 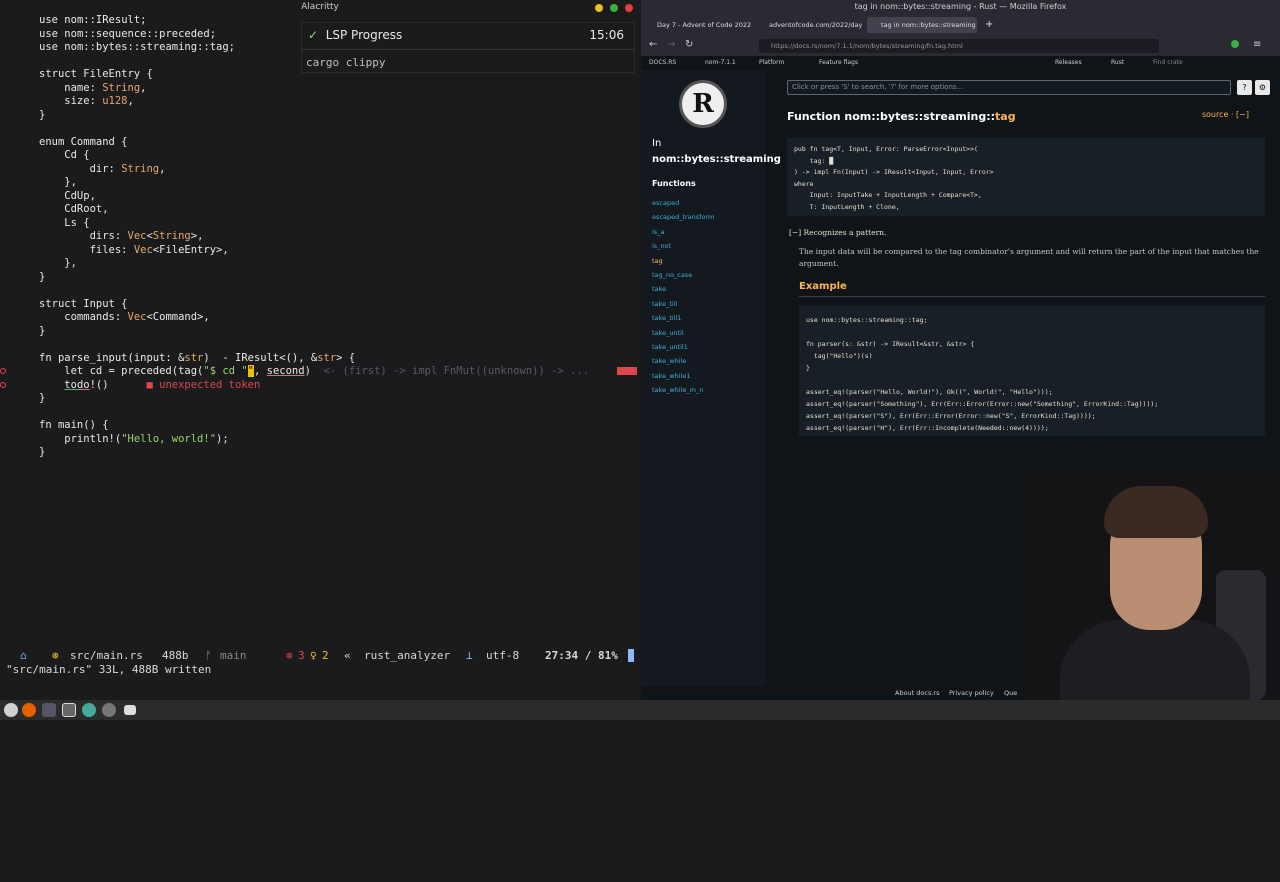 I want to click on code-line: name: String,, so click(x=320, y=89).